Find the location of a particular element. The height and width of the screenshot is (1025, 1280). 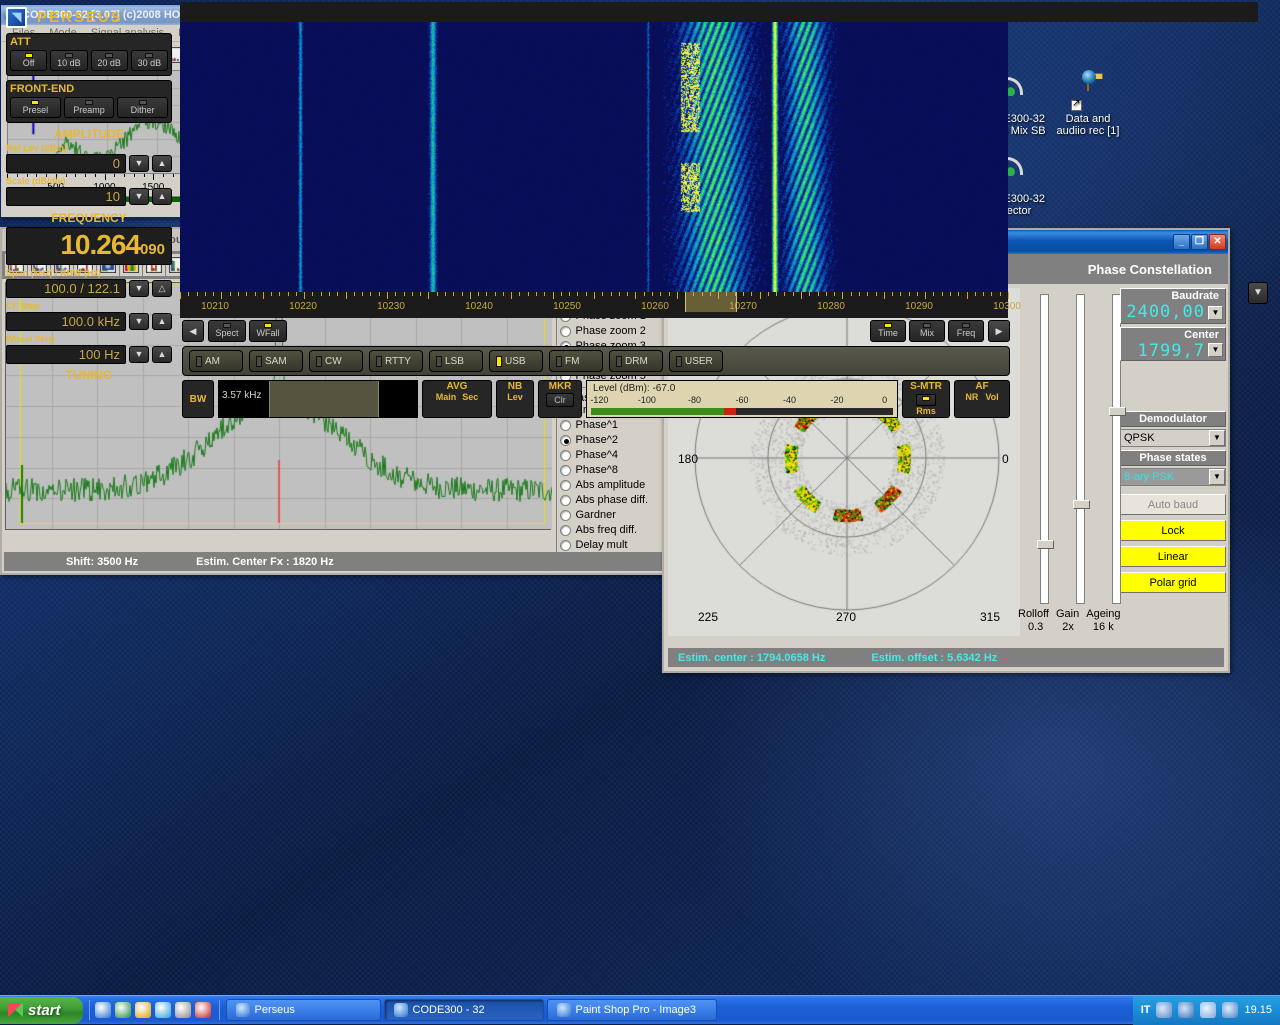

ref-lev-value: 0 is located at coordinates (66, 163).